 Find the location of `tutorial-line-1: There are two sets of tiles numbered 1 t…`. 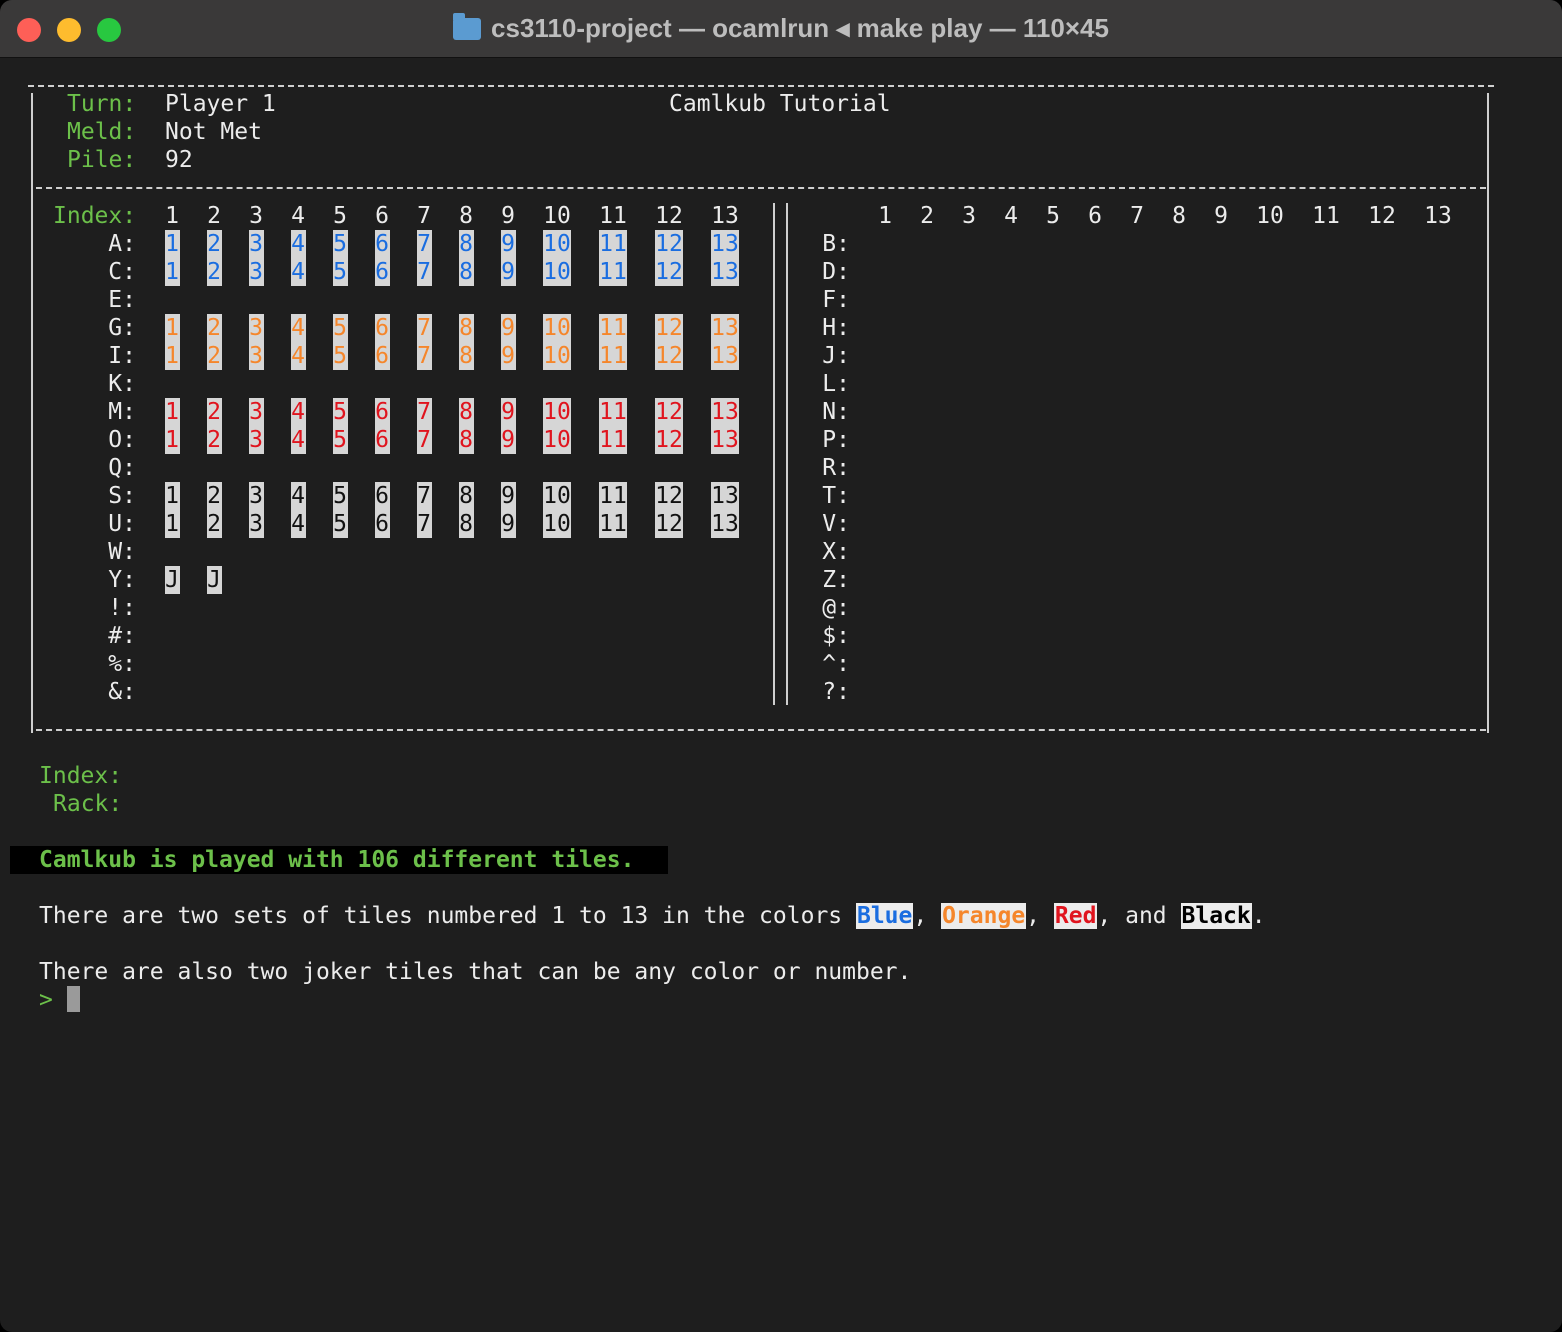

tutorial-line-1: There are two sets of tiles numbered 1 t… is located at coordinates (652, 916).